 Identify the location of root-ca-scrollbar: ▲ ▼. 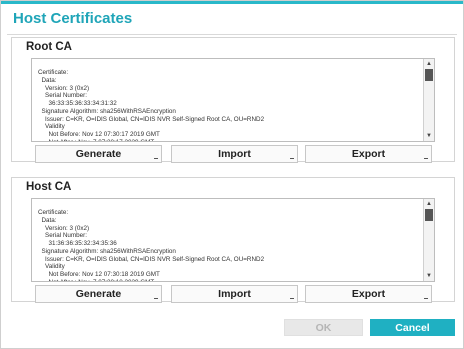
(428, 100).